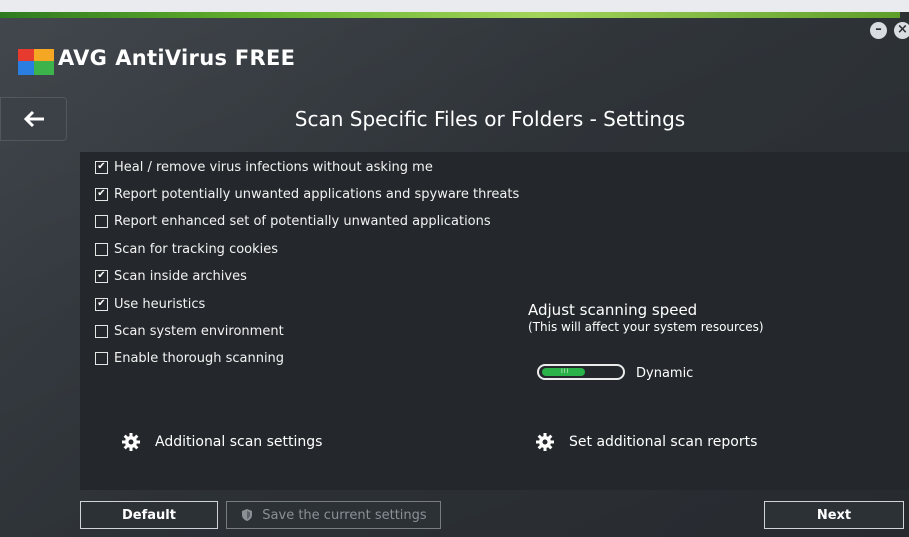  I want to click on option-thorough-scanning: Enable thorough scanning, so click(189, 358).